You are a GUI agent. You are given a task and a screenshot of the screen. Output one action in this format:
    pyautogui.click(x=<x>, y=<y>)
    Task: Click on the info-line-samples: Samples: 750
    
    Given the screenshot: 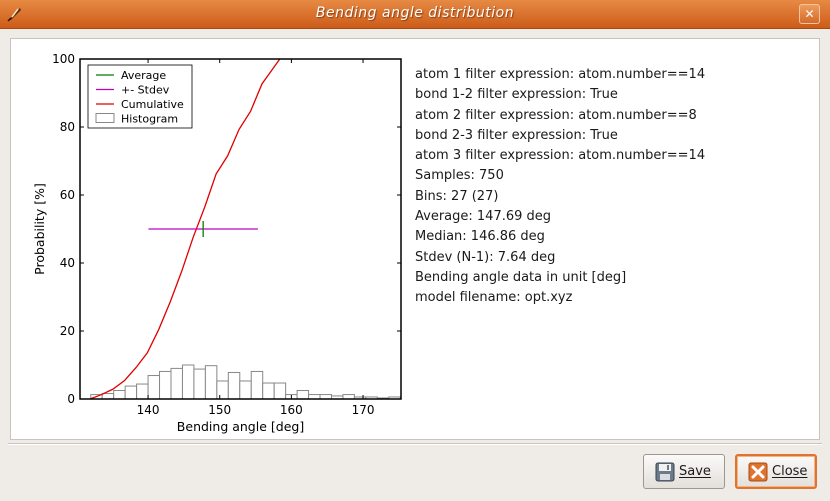 What is the action you would take?
    pyautogui.click(x=459, y=176)
    